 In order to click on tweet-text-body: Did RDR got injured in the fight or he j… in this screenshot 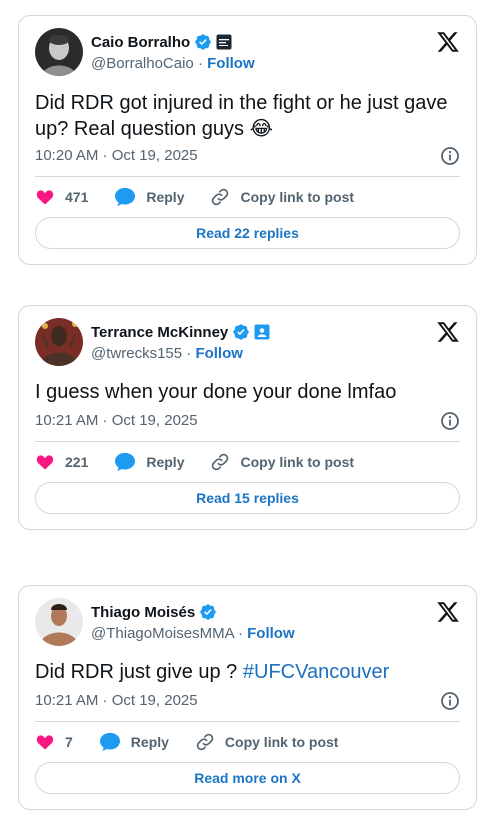, I will do `click(241, 116)`.